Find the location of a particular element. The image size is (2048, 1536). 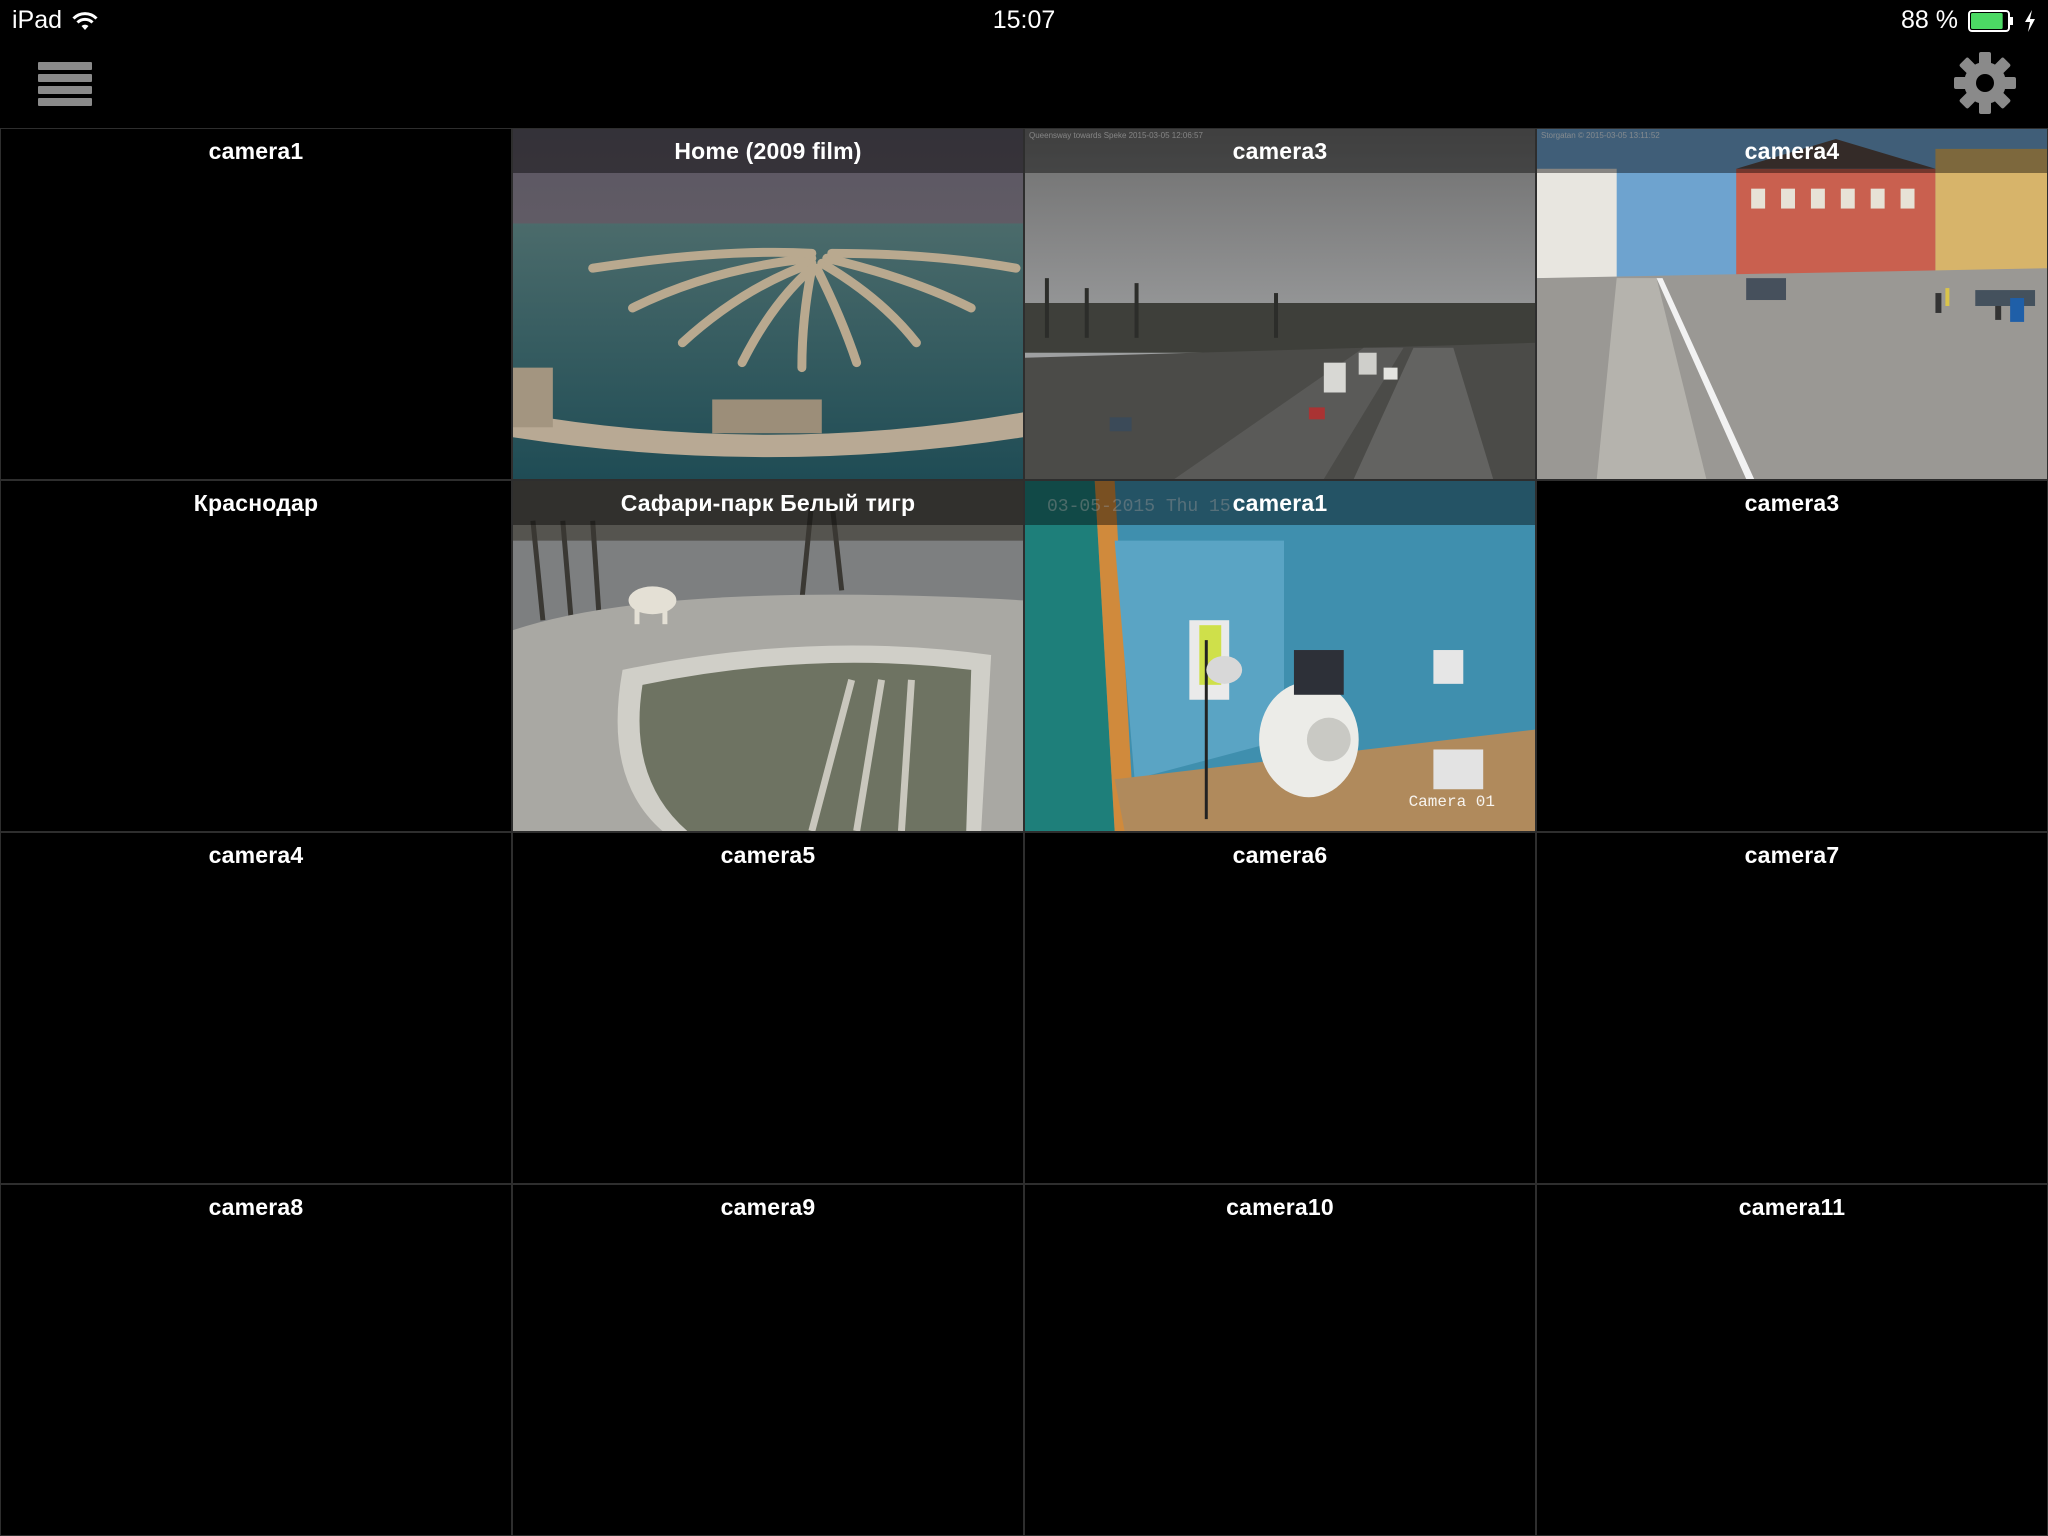

camera-title: camera7 is located at coordinates (1792, 855).